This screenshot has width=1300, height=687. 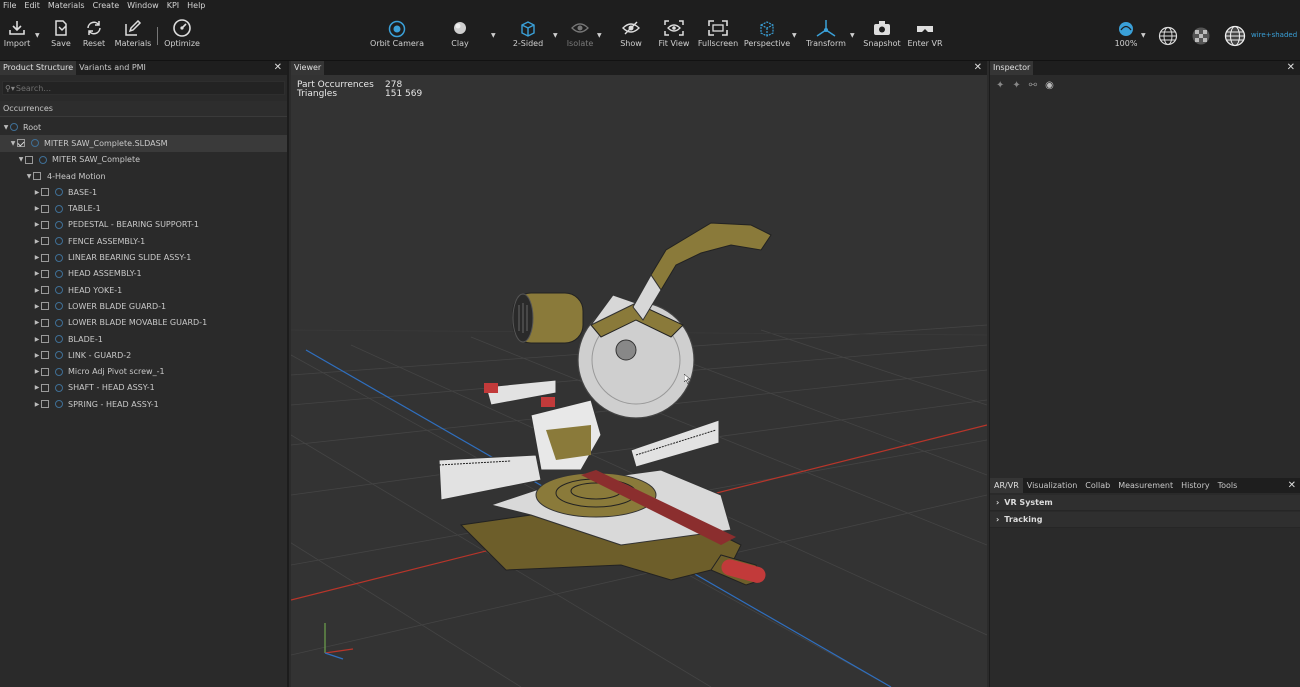 What do you see at coordinates (143, 241) in the screenshot?
I see `tree-row: ▶ FENCE ASSEMBLY-1` at bounding box center [143, 241].